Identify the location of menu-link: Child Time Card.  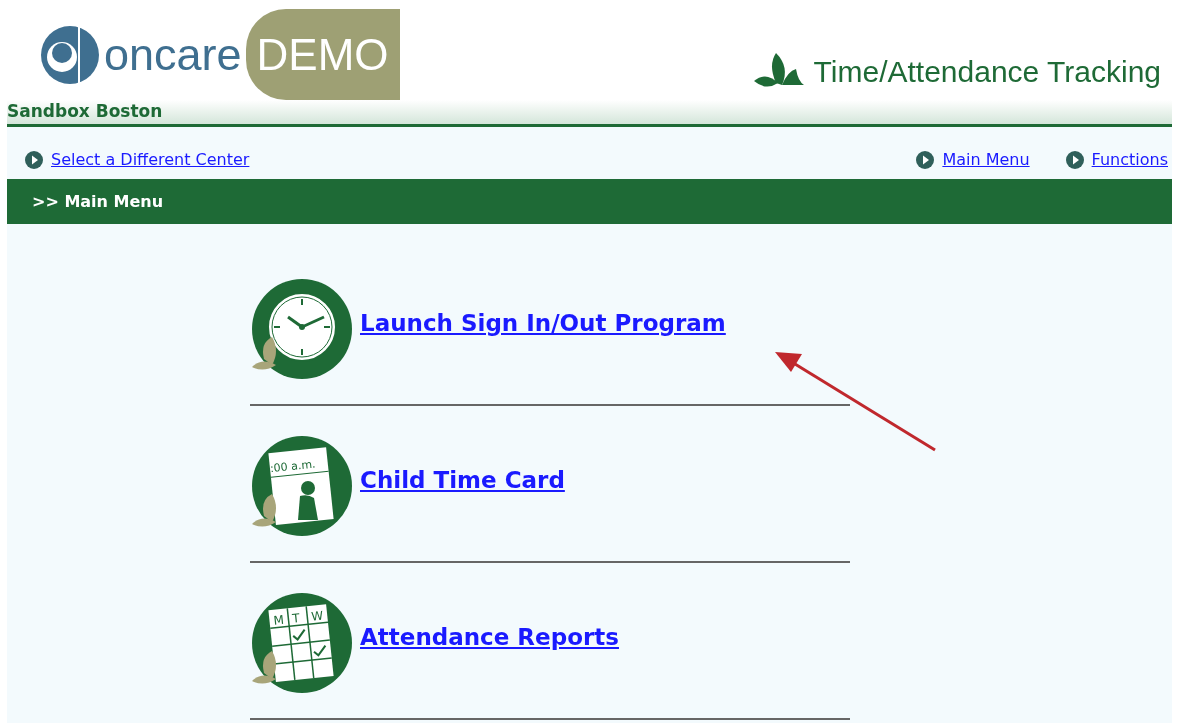
(462, 480).